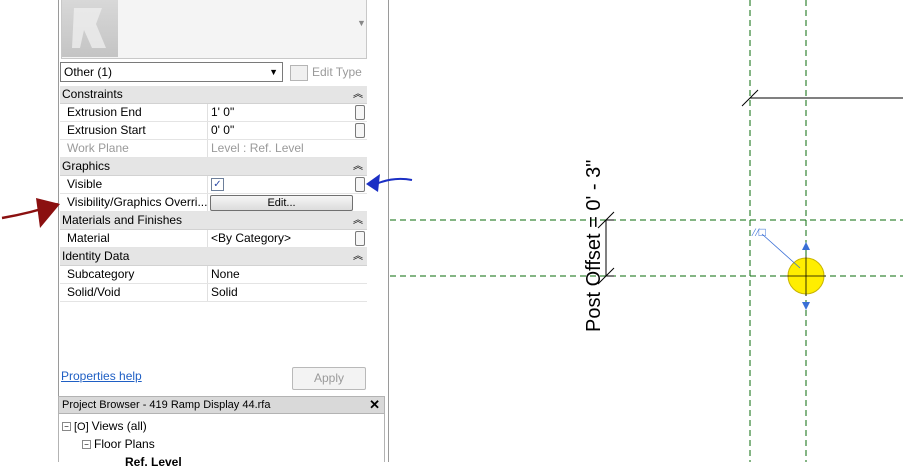  What do you see at coordinates (373, 183) in the screenshot?
I see `blue-arrowhead-icon` at bounding box center [373, 183].